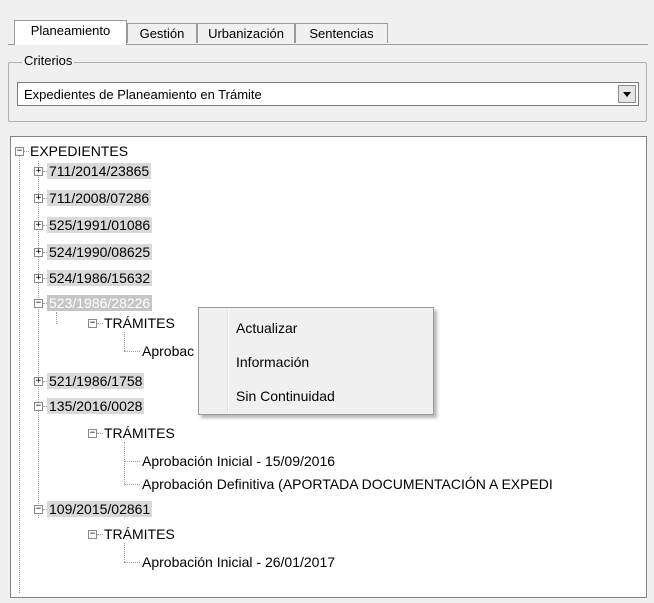 The height and width of the screenshot is (603, 654). I want to click on tree-root: EXPEDIENTES, so click(79, 151).